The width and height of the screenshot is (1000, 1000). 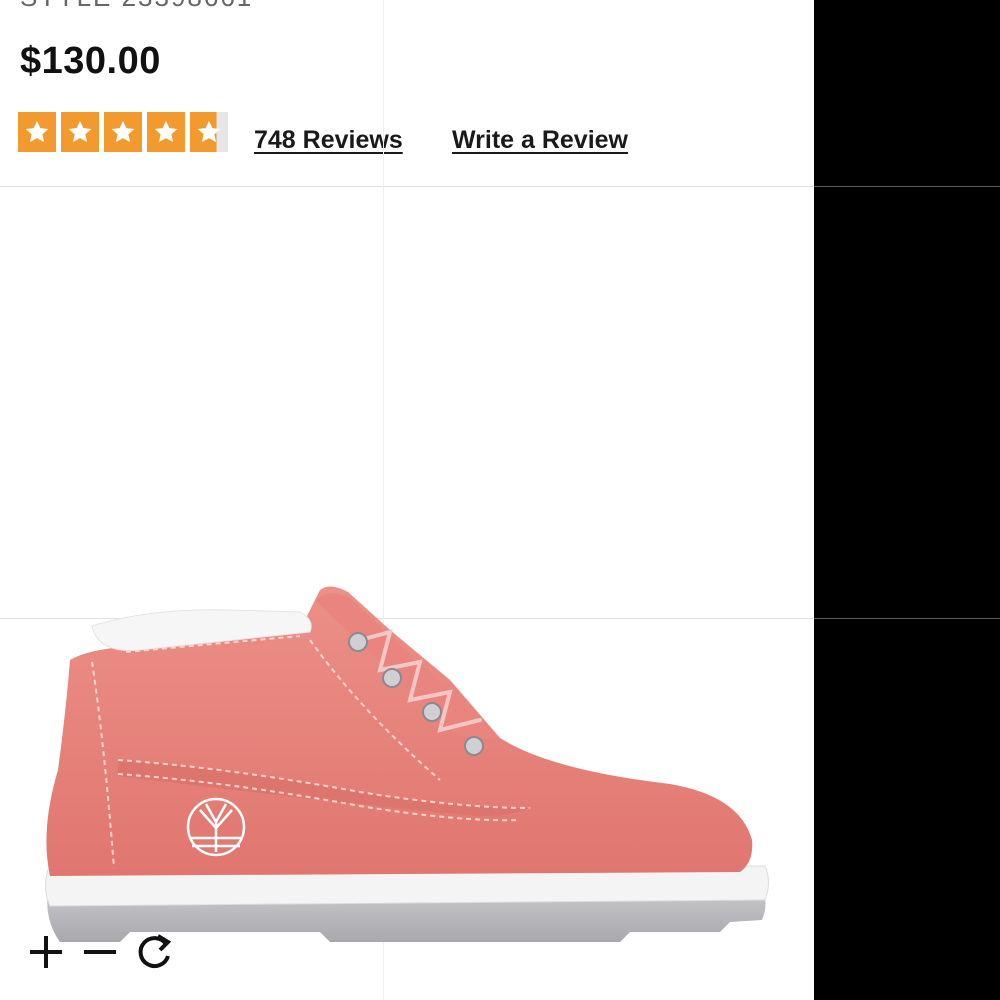 I want to click on reset-zoom-button, so click(x=154, y=952).